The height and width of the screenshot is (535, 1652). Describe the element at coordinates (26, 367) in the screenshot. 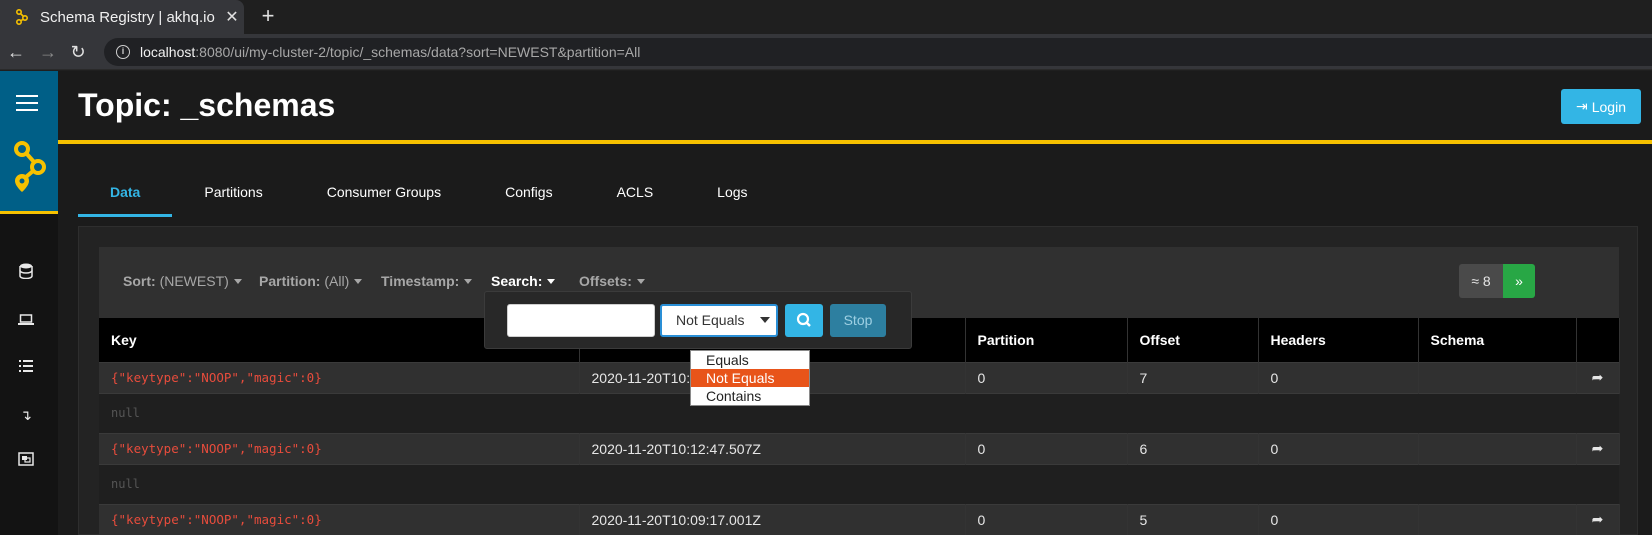

I see `list-icon` at that location.